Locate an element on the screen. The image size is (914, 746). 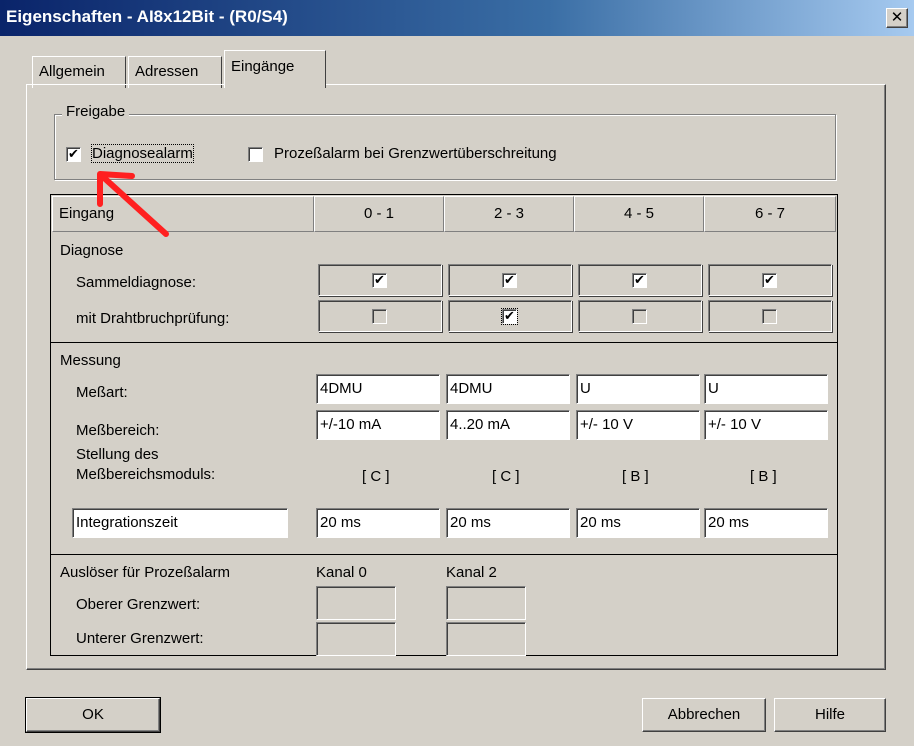
ok-button: OK is located at coordinates (93, 715).